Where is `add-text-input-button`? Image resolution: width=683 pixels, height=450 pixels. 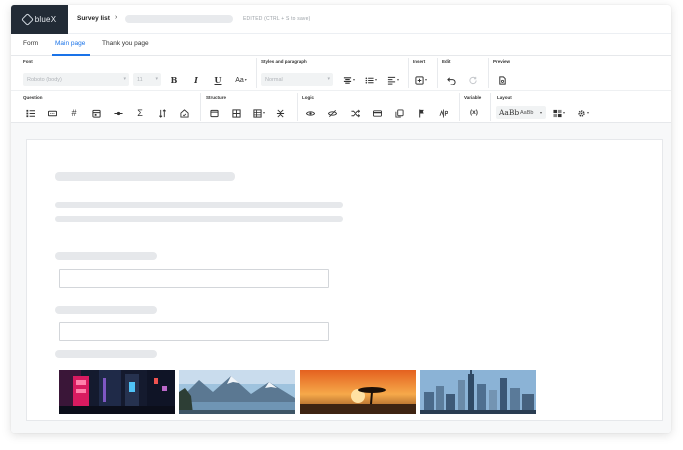 add-text-input-button is located at coordinates (52, 113).